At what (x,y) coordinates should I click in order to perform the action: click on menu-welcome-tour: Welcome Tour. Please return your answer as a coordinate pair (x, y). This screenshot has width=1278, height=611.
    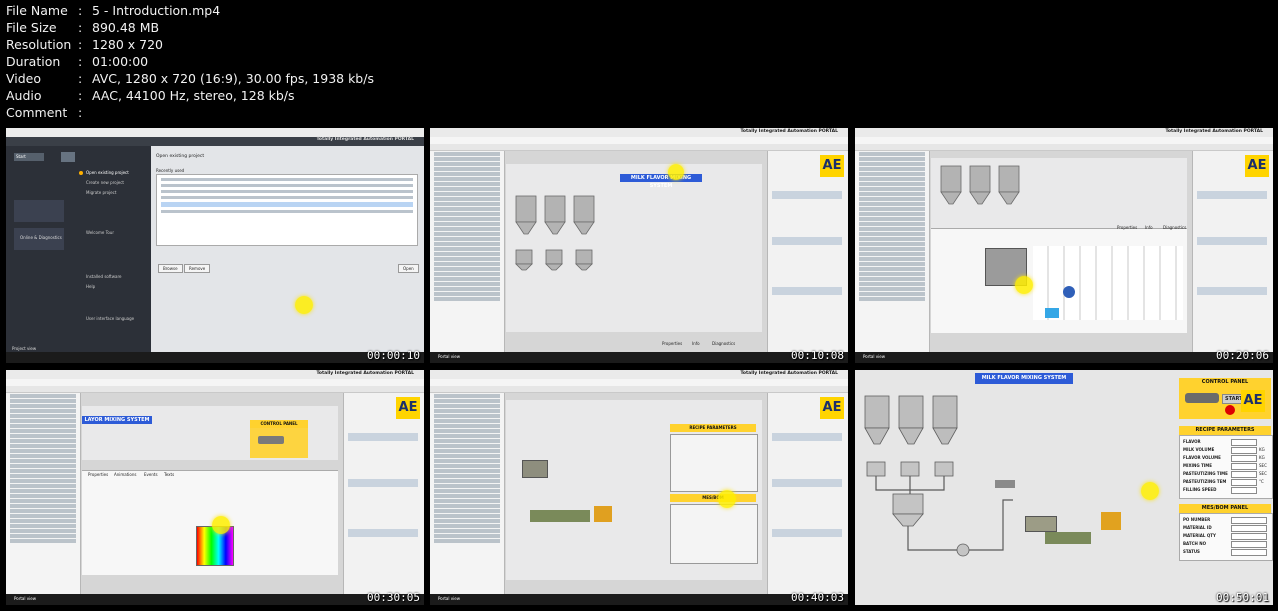
    Looking at the image, I should click on (100, 232).